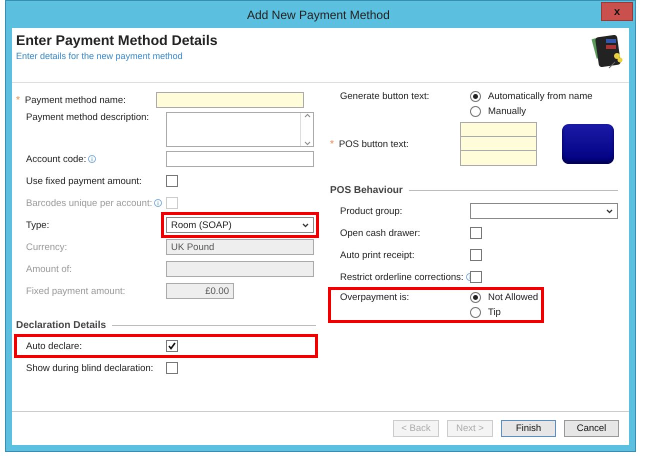  What do you see at coordinates (201, 225) in the screenshot?
I see `dropdown-value: Room (SOAP)` at bounding box center [201, 225].